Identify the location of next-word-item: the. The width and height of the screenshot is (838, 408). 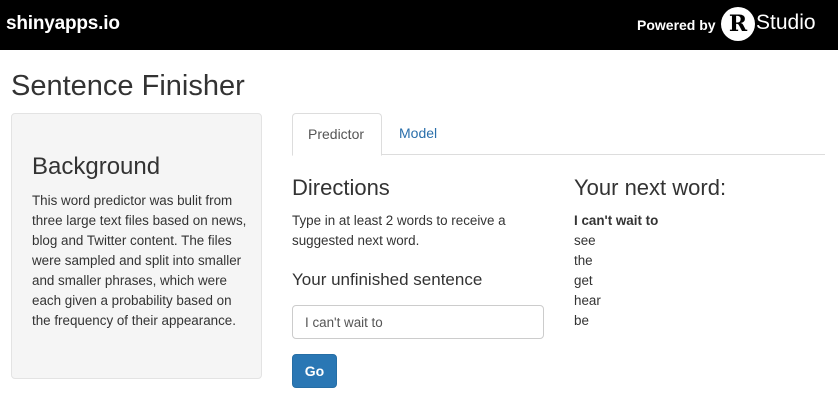
(583, 260).